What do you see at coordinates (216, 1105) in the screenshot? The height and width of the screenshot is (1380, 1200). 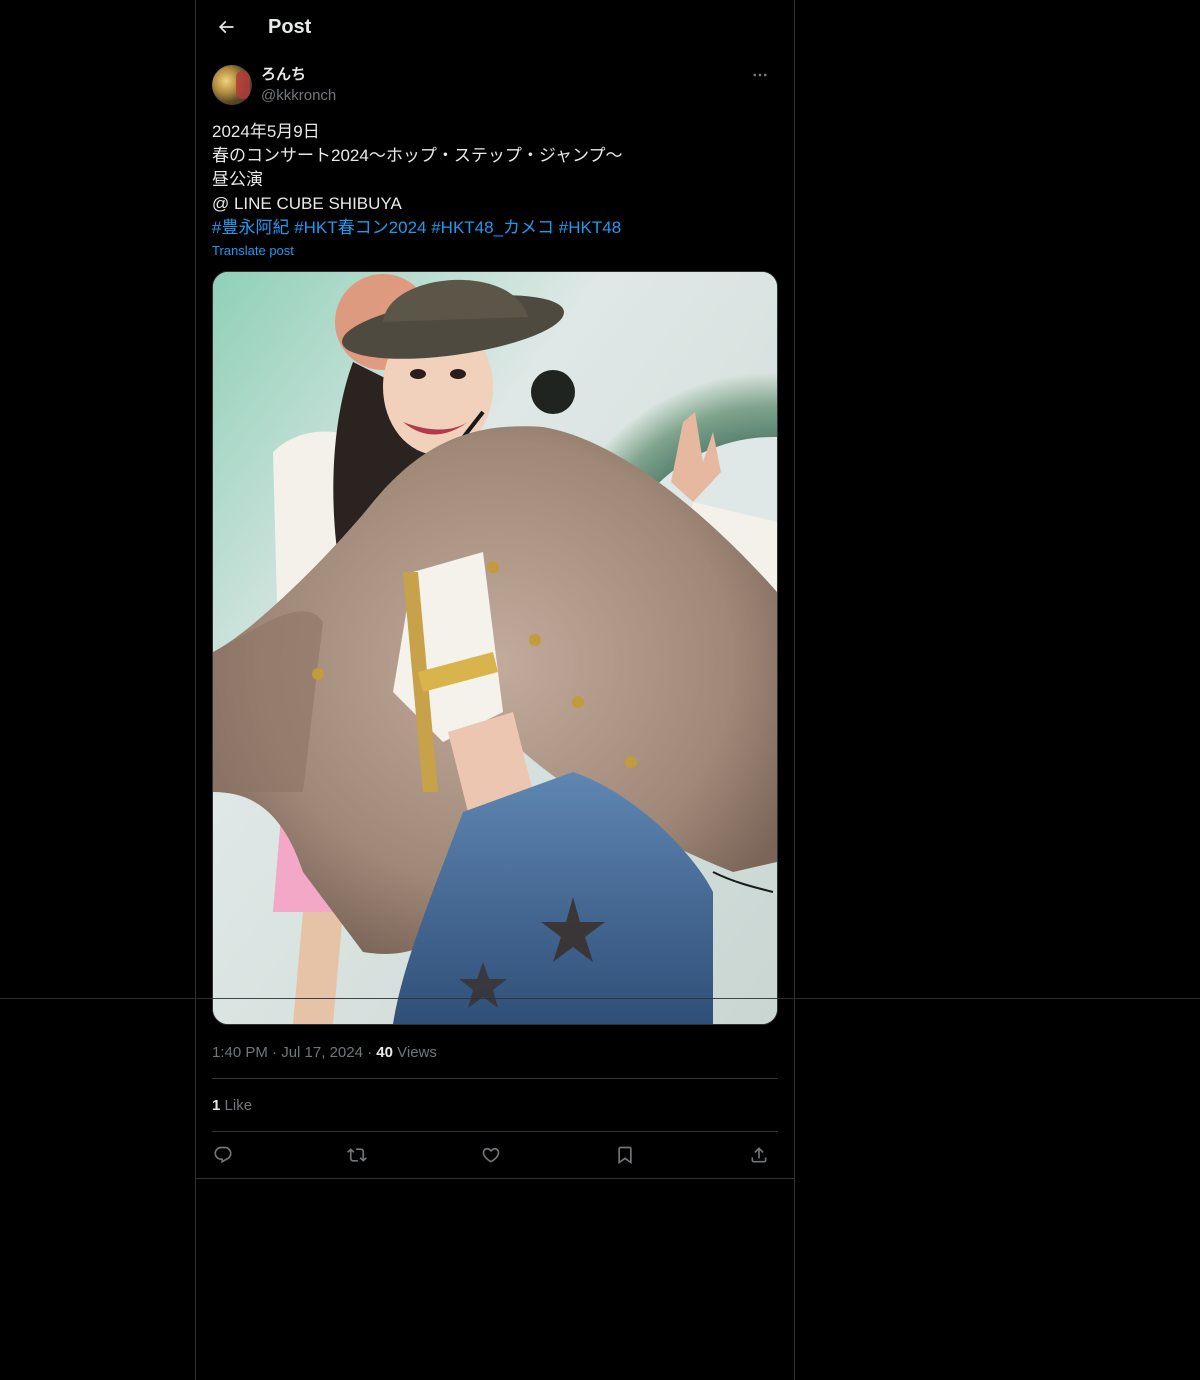 I see `likes-count: 1` at bounding box center [216, 1105].